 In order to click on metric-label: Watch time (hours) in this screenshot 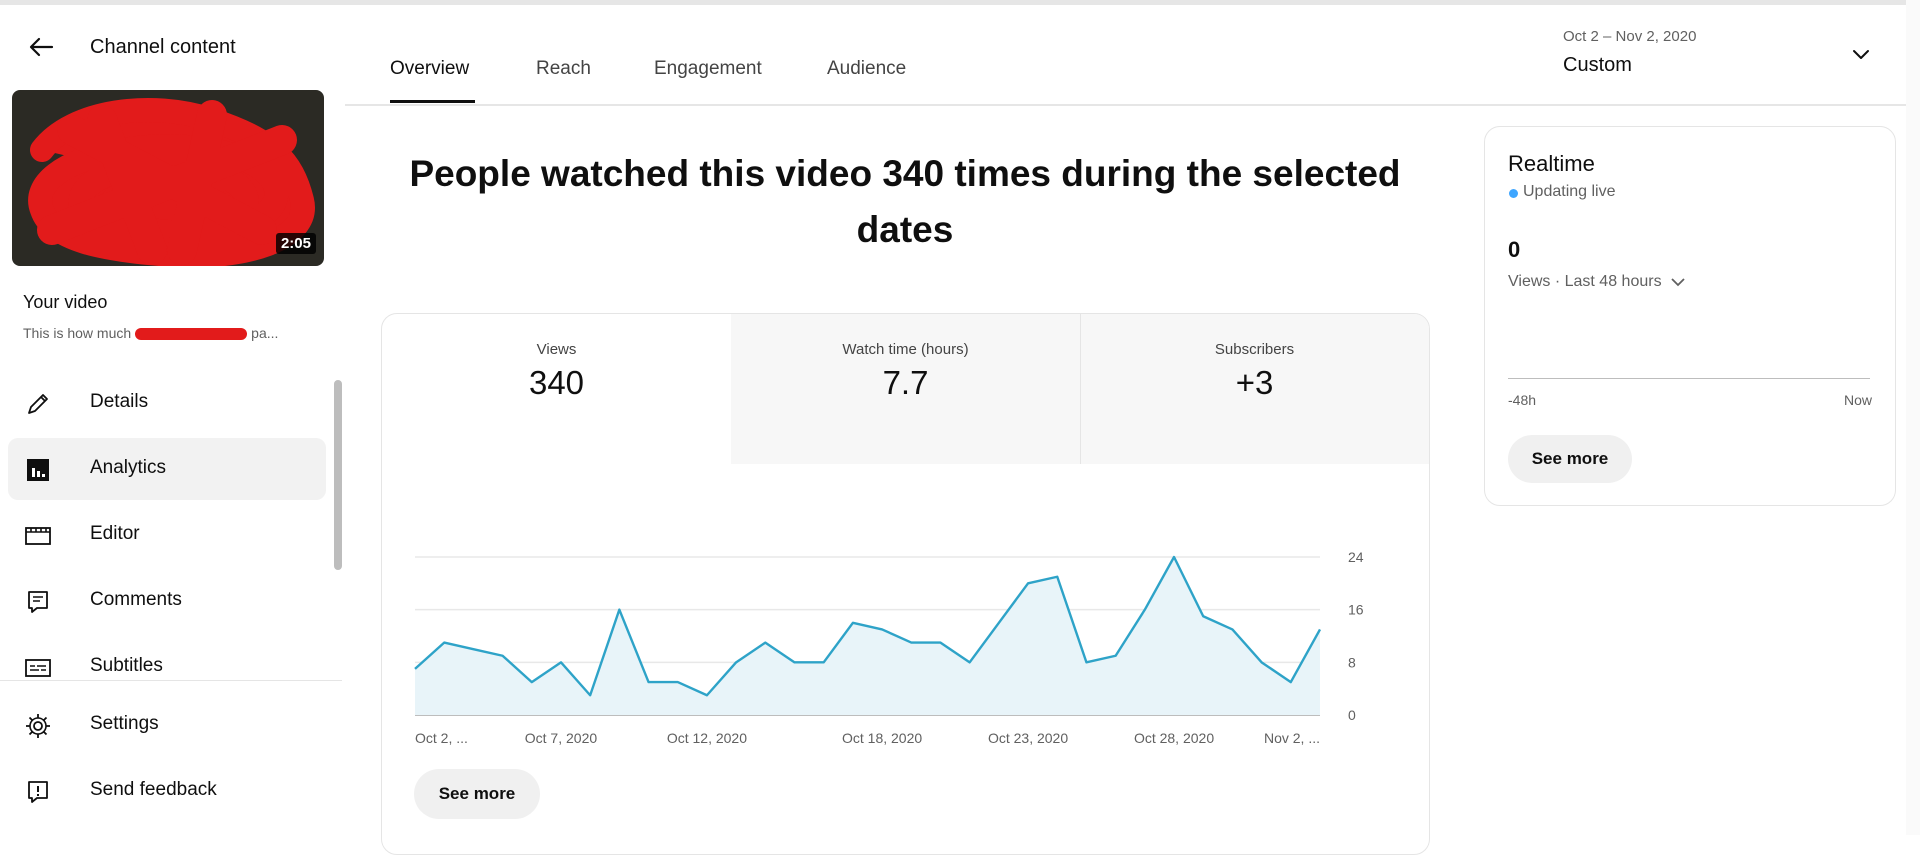, I will do `click(905, 349)`.